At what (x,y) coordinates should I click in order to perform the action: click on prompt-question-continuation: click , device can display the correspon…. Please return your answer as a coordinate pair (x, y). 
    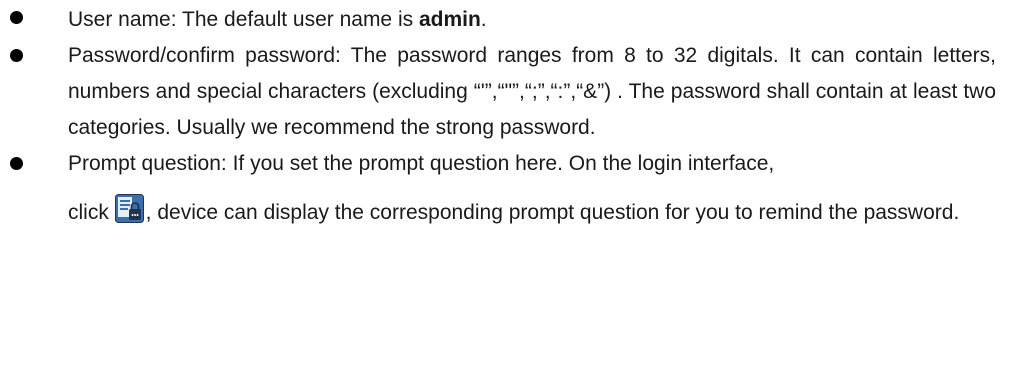
    Looking at the image, I should click on (532, 213).